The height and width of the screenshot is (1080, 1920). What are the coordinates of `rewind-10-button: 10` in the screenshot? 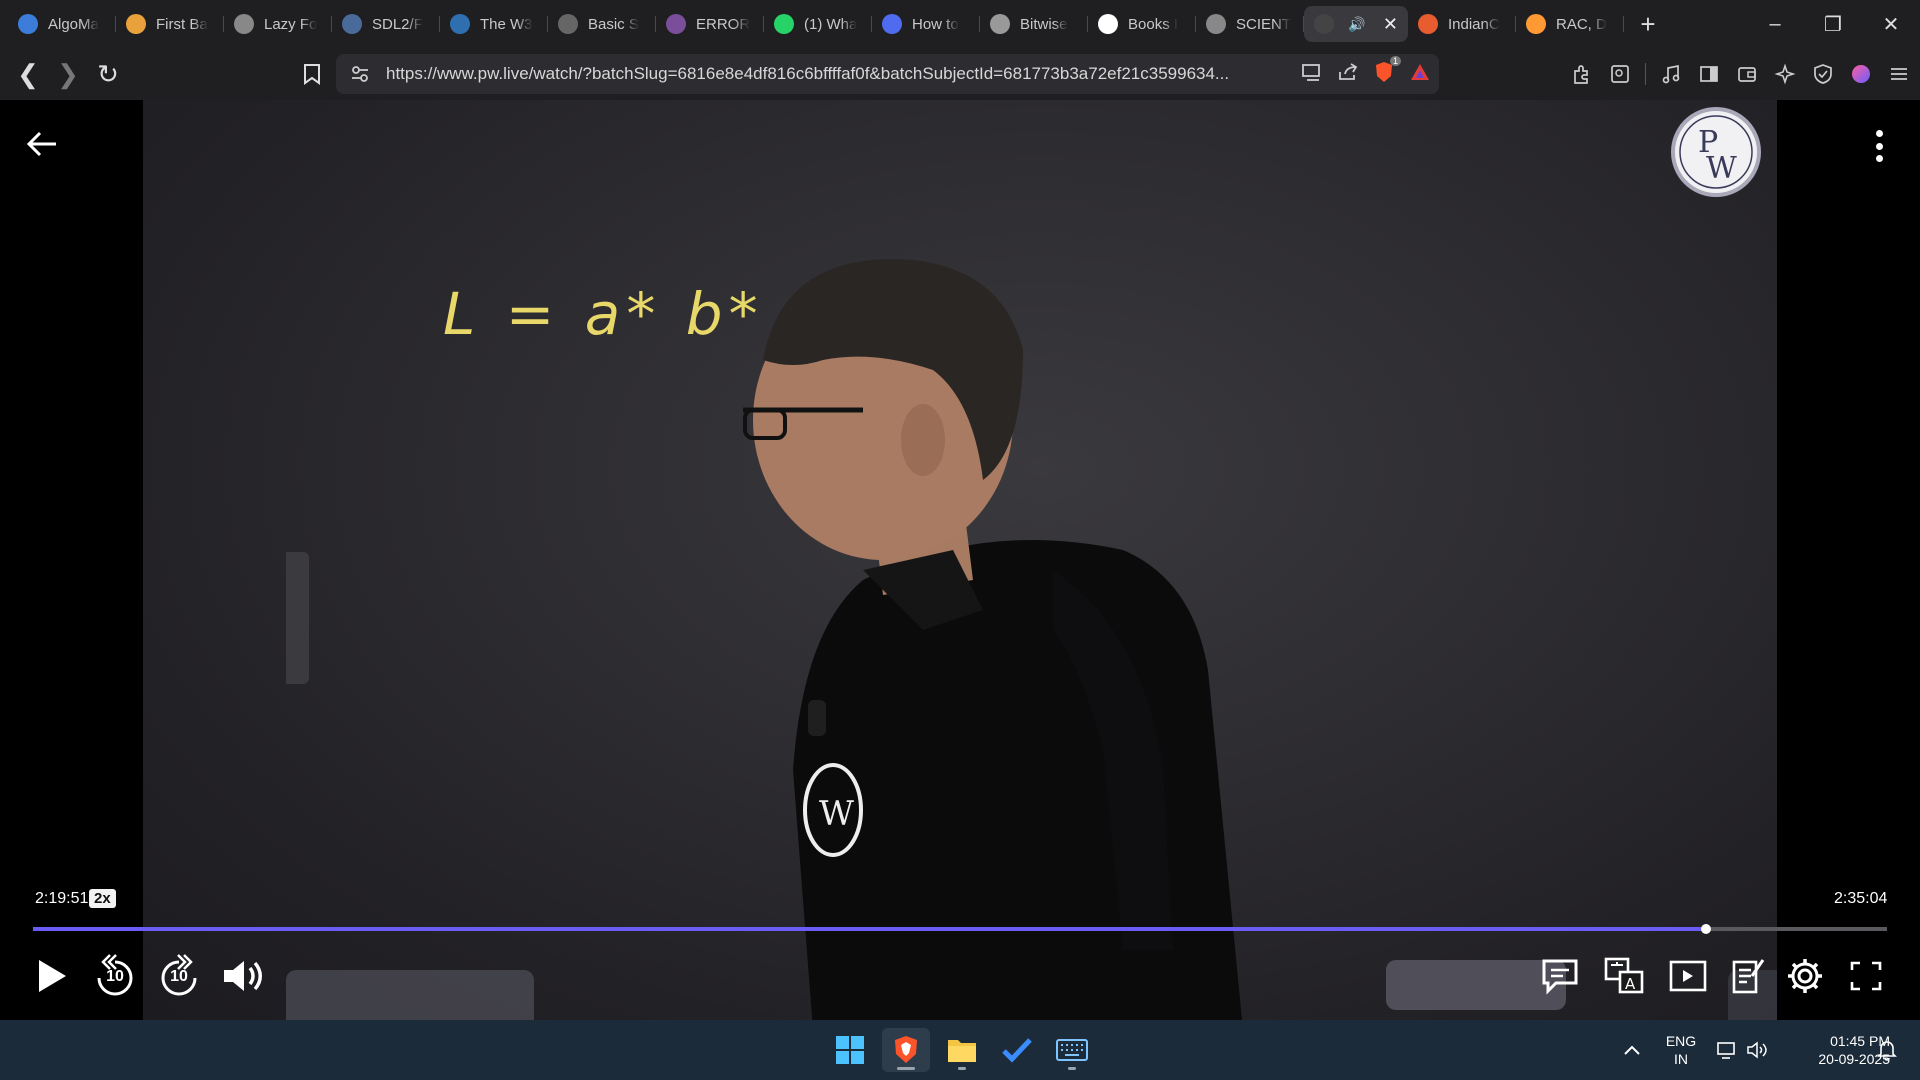 It's located at (115, 976).